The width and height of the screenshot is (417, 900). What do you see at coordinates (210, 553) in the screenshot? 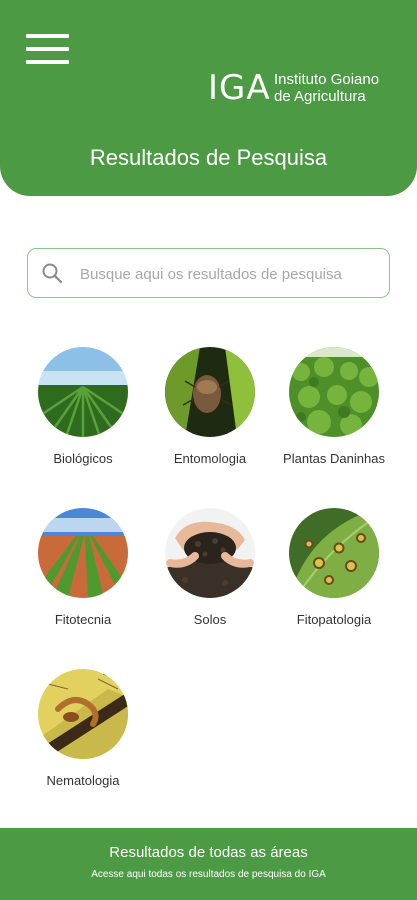
I see `soil-icon` at bounding box center [210, 553].